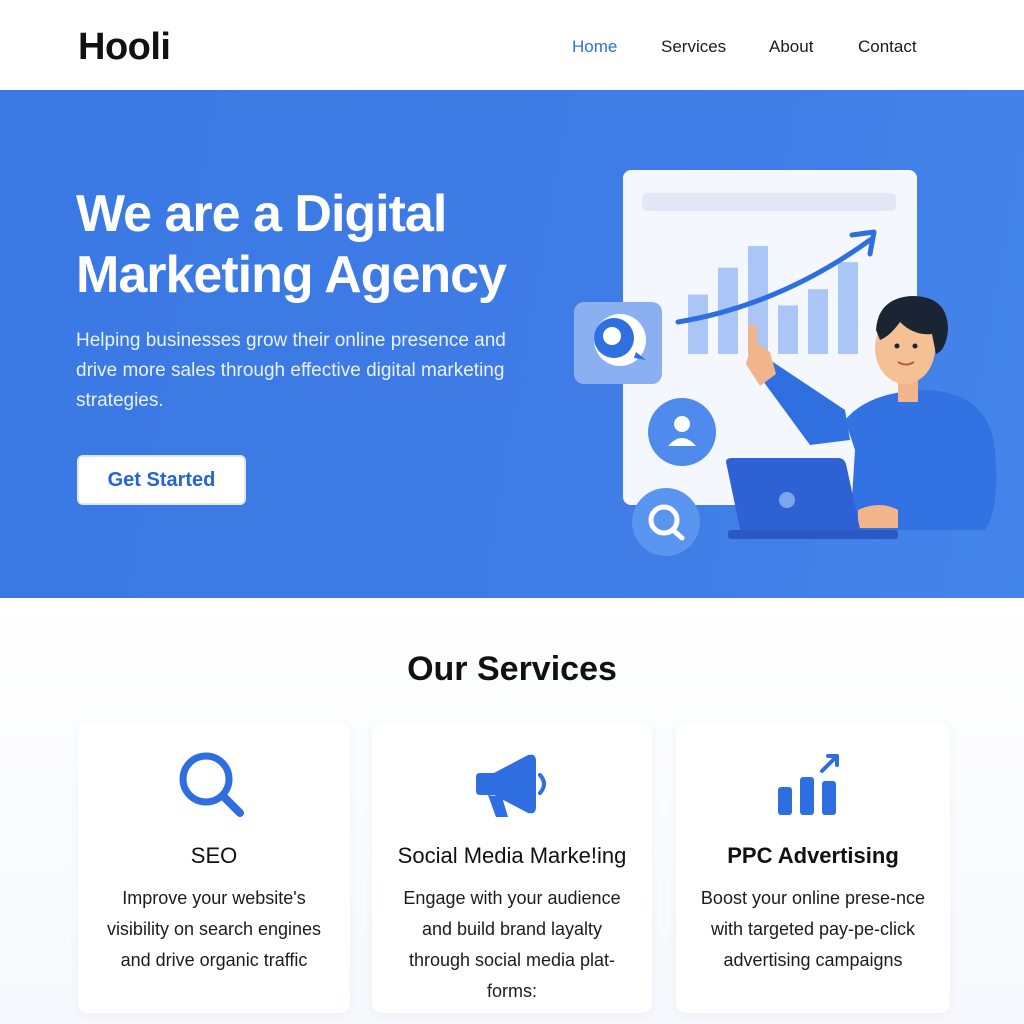  What do you see at coordinates (512, 855) in the screenshot?
I see `service-title-social: Social Media Marke!ing` at bounding box center [512, 855].